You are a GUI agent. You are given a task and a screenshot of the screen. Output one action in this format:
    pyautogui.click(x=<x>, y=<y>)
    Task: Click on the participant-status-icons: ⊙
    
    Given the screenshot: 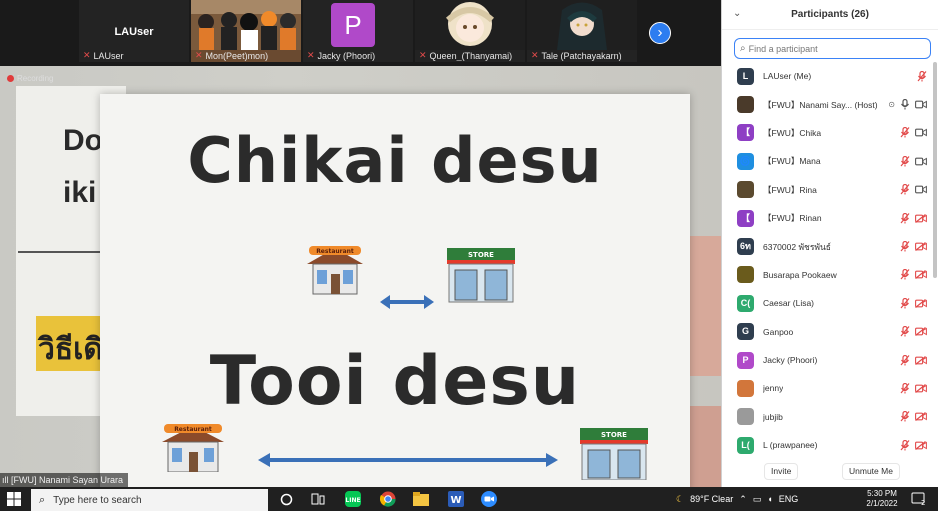 What is the action you would take?
    pyautogui.click(x=907, y=104)
    